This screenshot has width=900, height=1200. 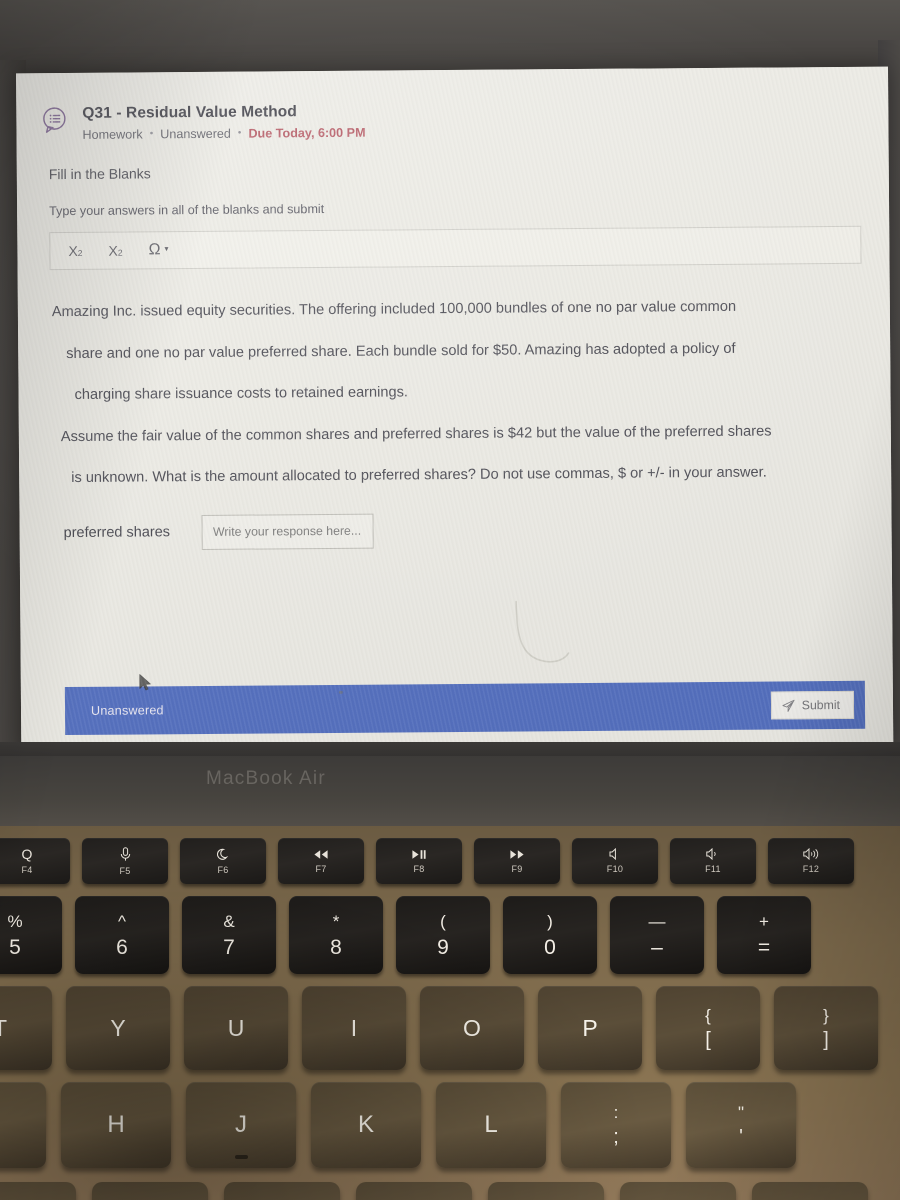 I want to click on key-f4: Q F4, so click(x=35, y=861).